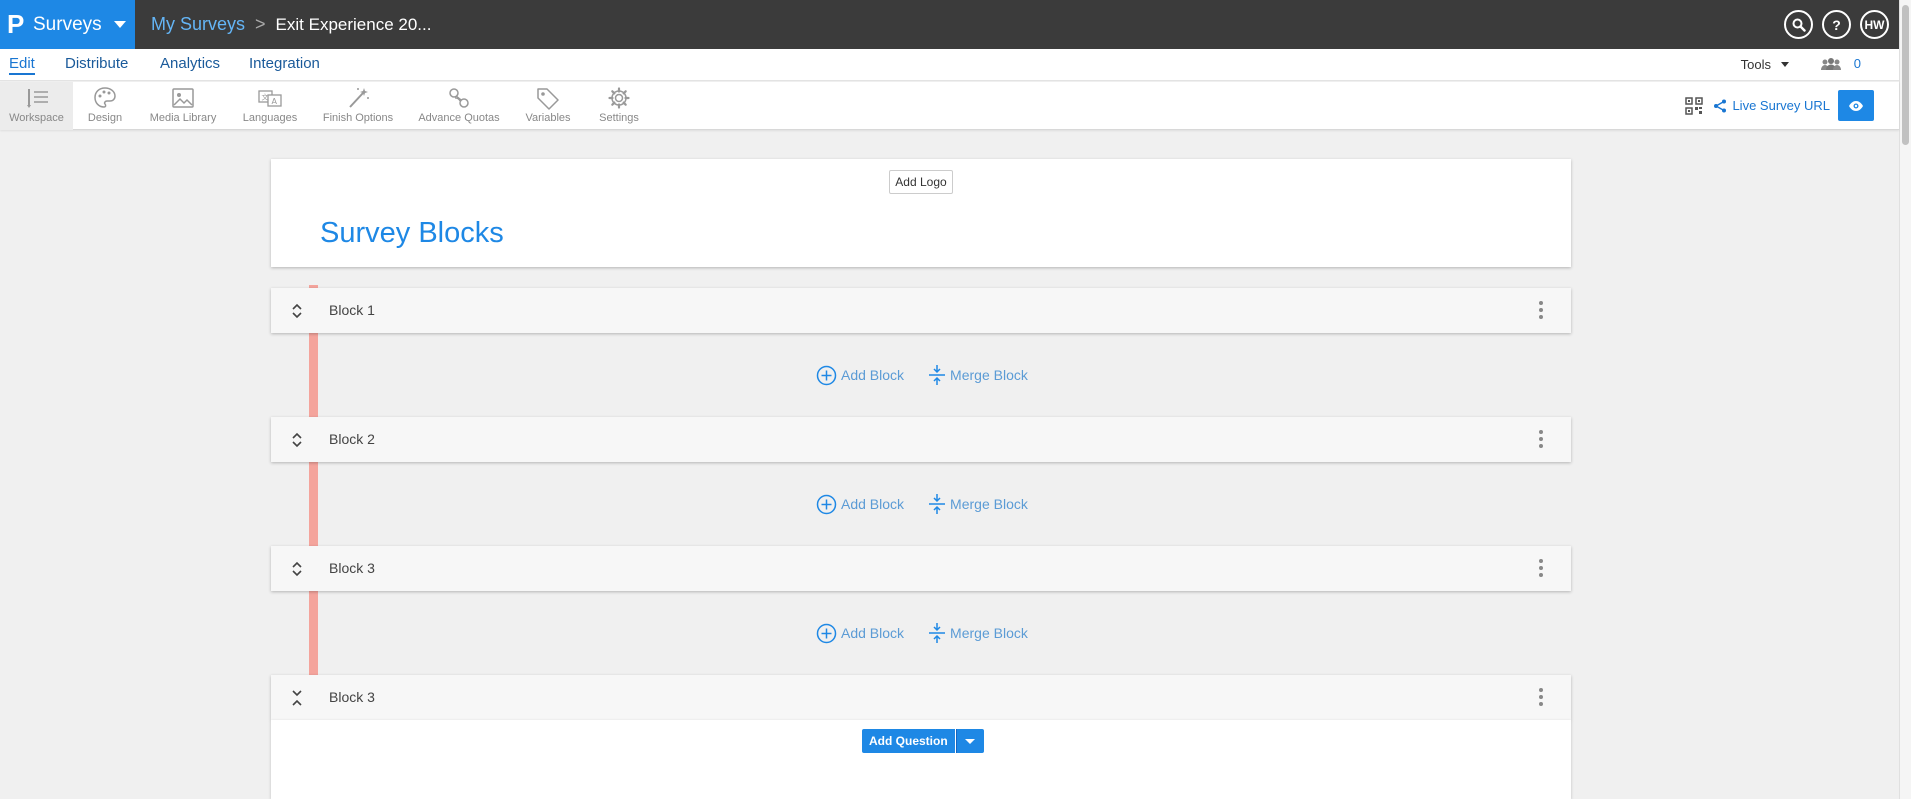 The height and width of the screenshot is (799, 1911). I want to click on help-icon: ?, so click(1836, 24).